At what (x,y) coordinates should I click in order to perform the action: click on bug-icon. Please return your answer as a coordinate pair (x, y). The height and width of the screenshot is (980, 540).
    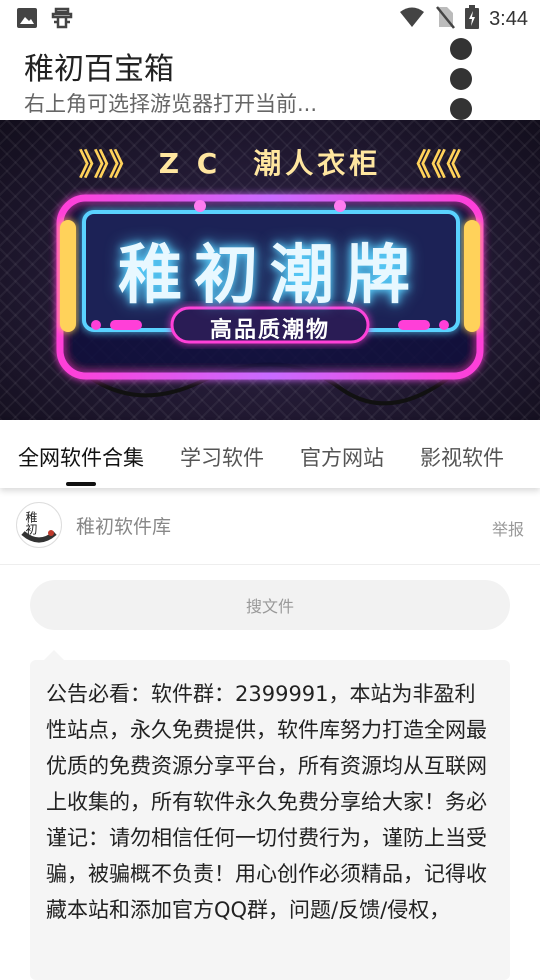
    Looking at the image, I should click on (62, 20).